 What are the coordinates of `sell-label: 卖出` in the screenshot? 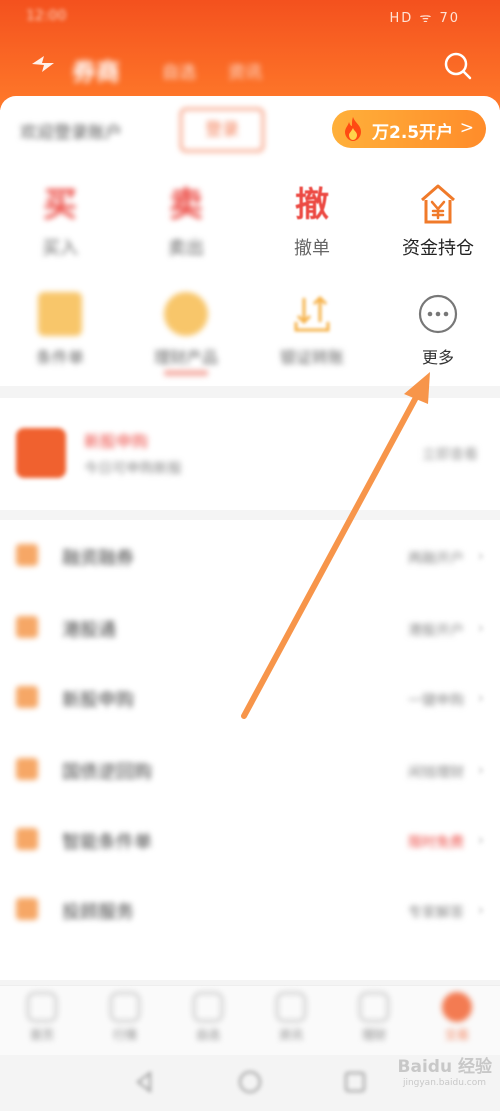 It's located at (186, 248).